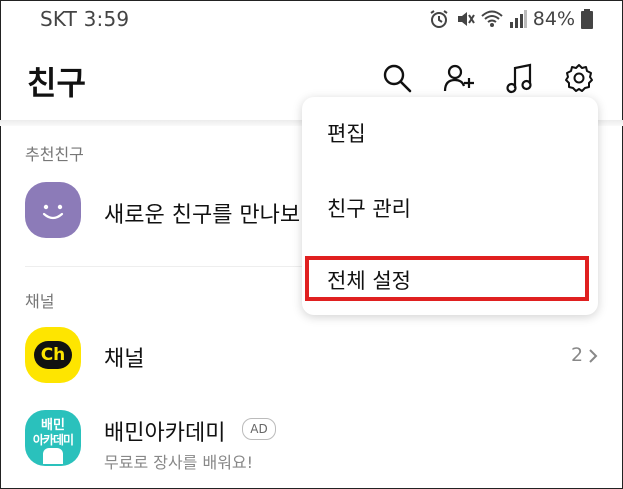  I want to click on highlight-box, so click(447, 278).